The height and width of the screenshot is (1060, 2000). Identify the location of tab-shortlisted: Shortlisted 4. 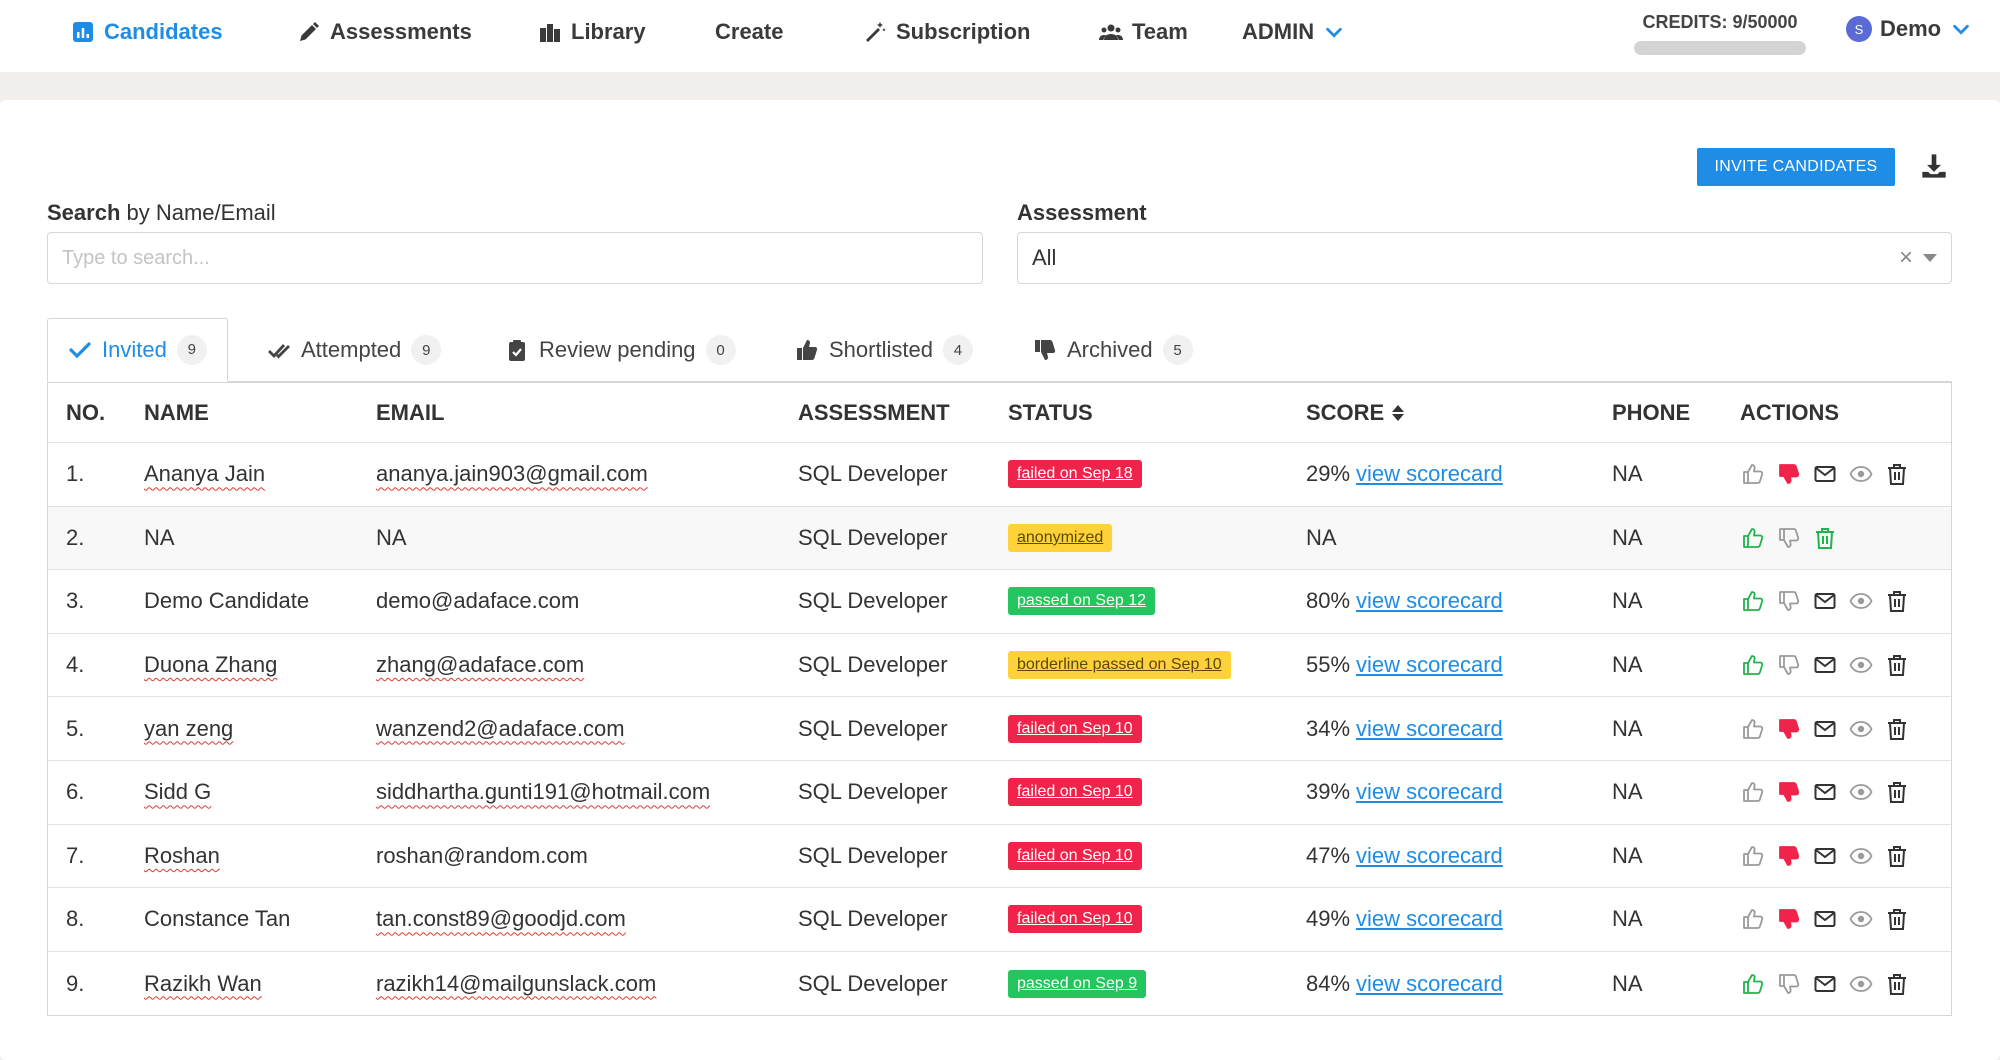
(884, 350).